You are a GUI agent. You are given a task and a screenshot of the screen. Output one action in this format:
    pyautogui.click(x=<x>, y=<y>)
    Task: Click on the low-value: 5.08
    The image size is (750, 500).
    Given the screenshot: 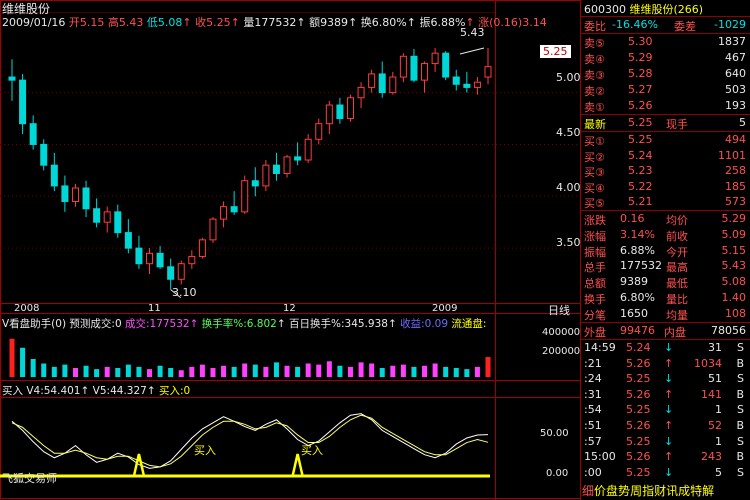 What is the action you would take?
    pyautogui.click(x=170, y=22)
    